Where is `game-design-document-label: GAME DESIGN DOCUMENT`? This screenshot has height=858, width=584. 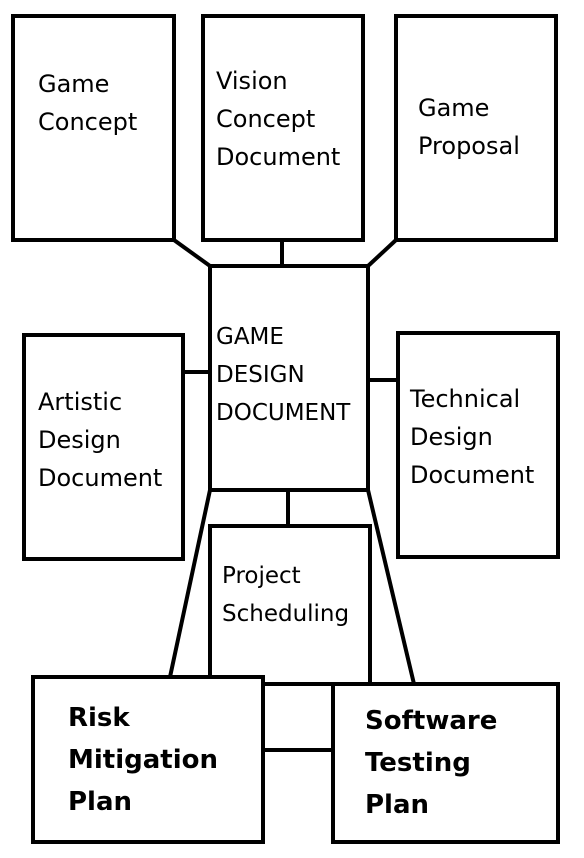 game-design-document-label: GAME DESIGN DOCUMENT is located at coordinates (283, 375).